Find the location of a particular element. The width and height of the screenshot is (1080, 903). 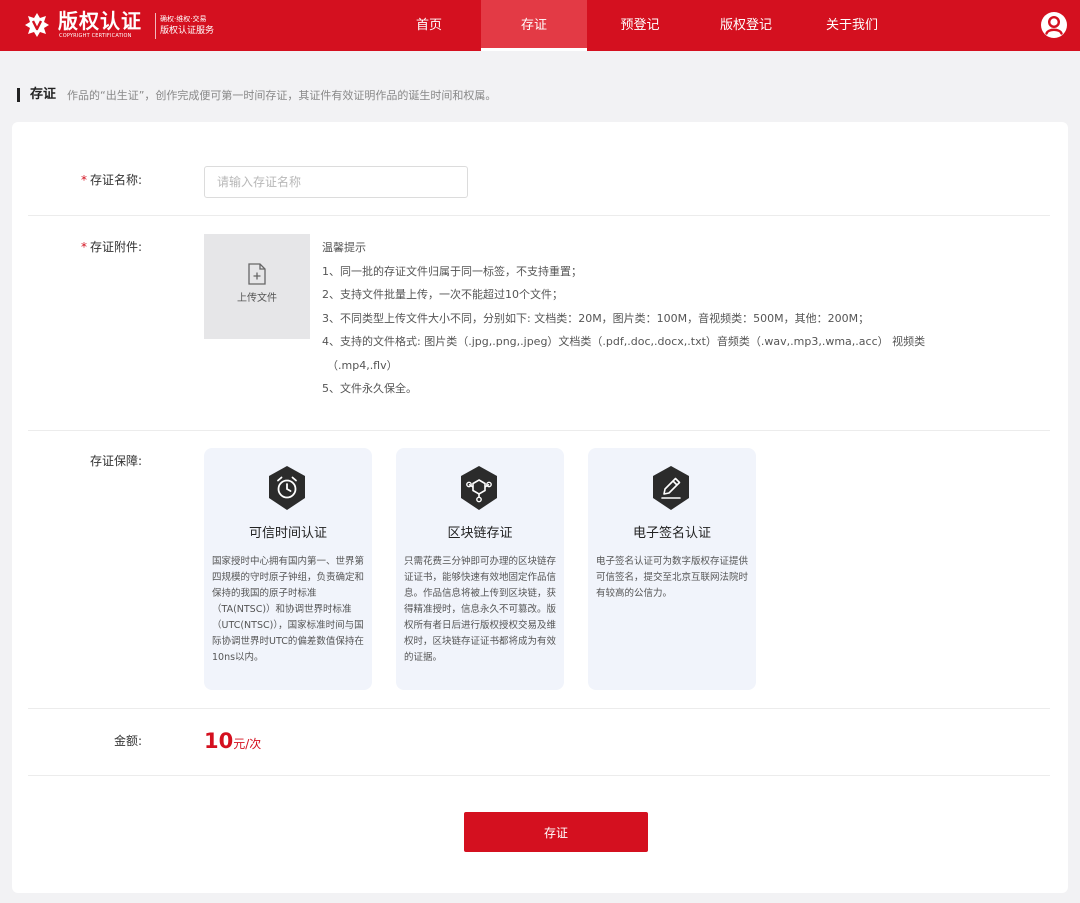

amount-value: 10元/次 is located at coordinates (232, 742).